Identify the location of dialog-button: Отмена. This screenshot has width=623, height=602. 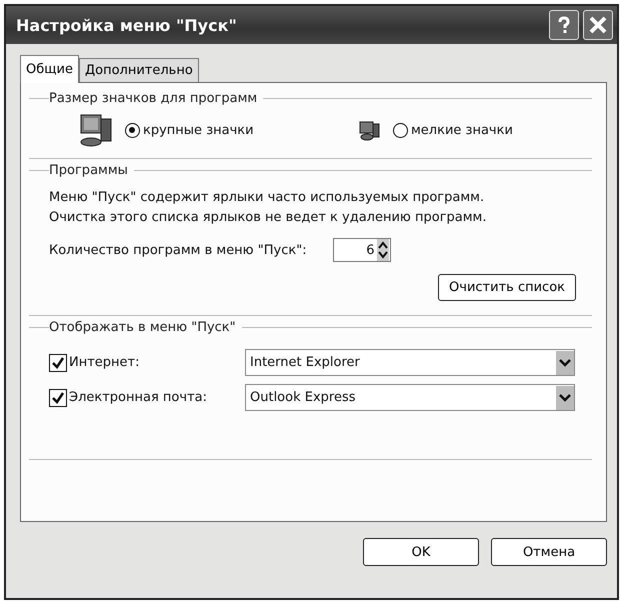
(549, 552).